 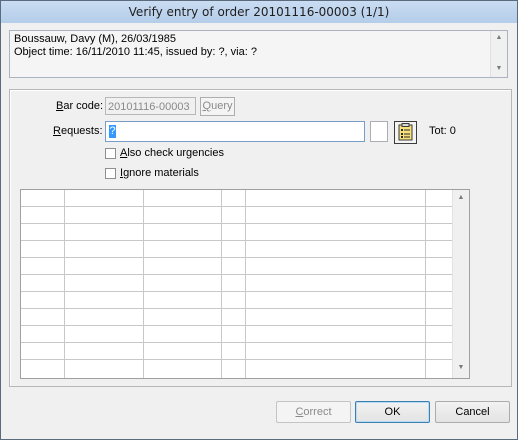 What do you see at coordinates (379, 131) in the screenshot?
I see `requests-extra-field` at bounding box center [379, 131].